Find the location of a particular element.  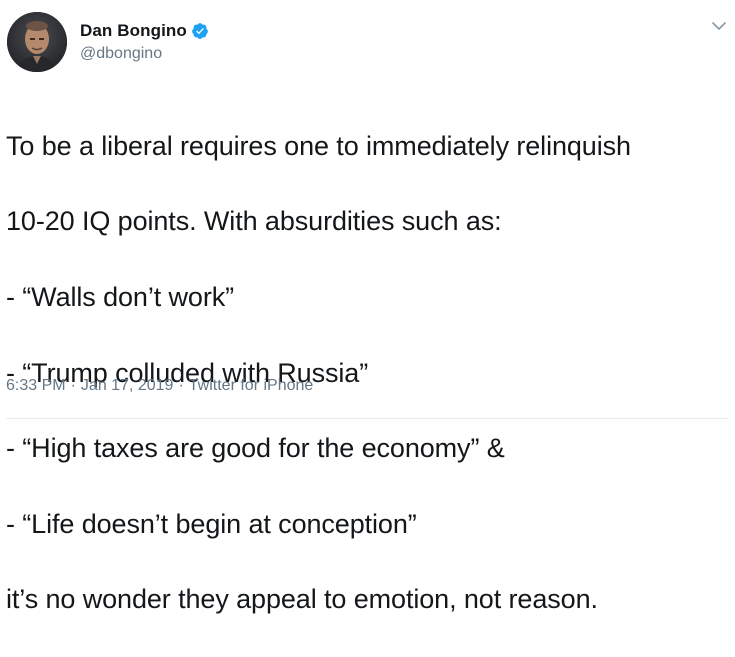

tweet-date: Jan 17, 2019 is located at coordinates (127, 386).